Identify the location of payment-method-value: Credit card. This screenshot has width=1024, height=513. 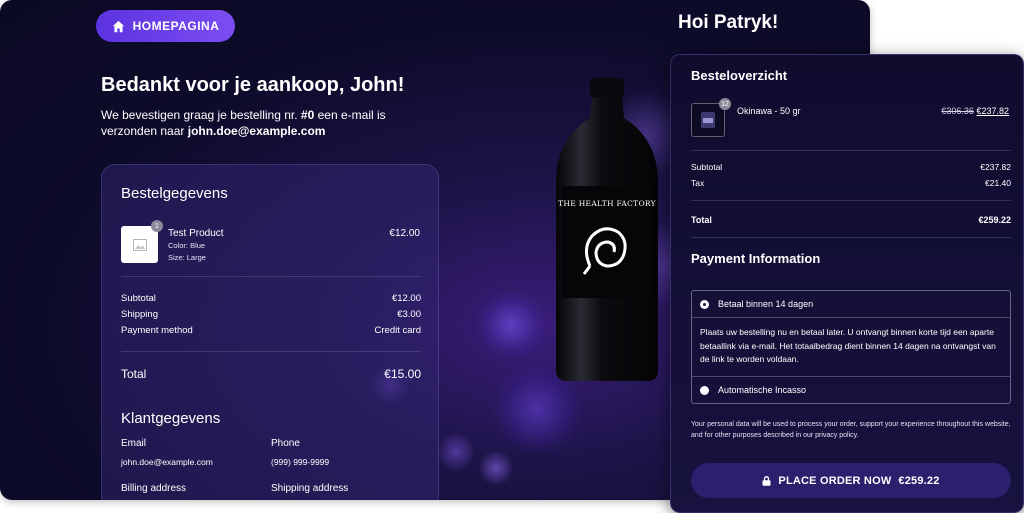
(397, 330).